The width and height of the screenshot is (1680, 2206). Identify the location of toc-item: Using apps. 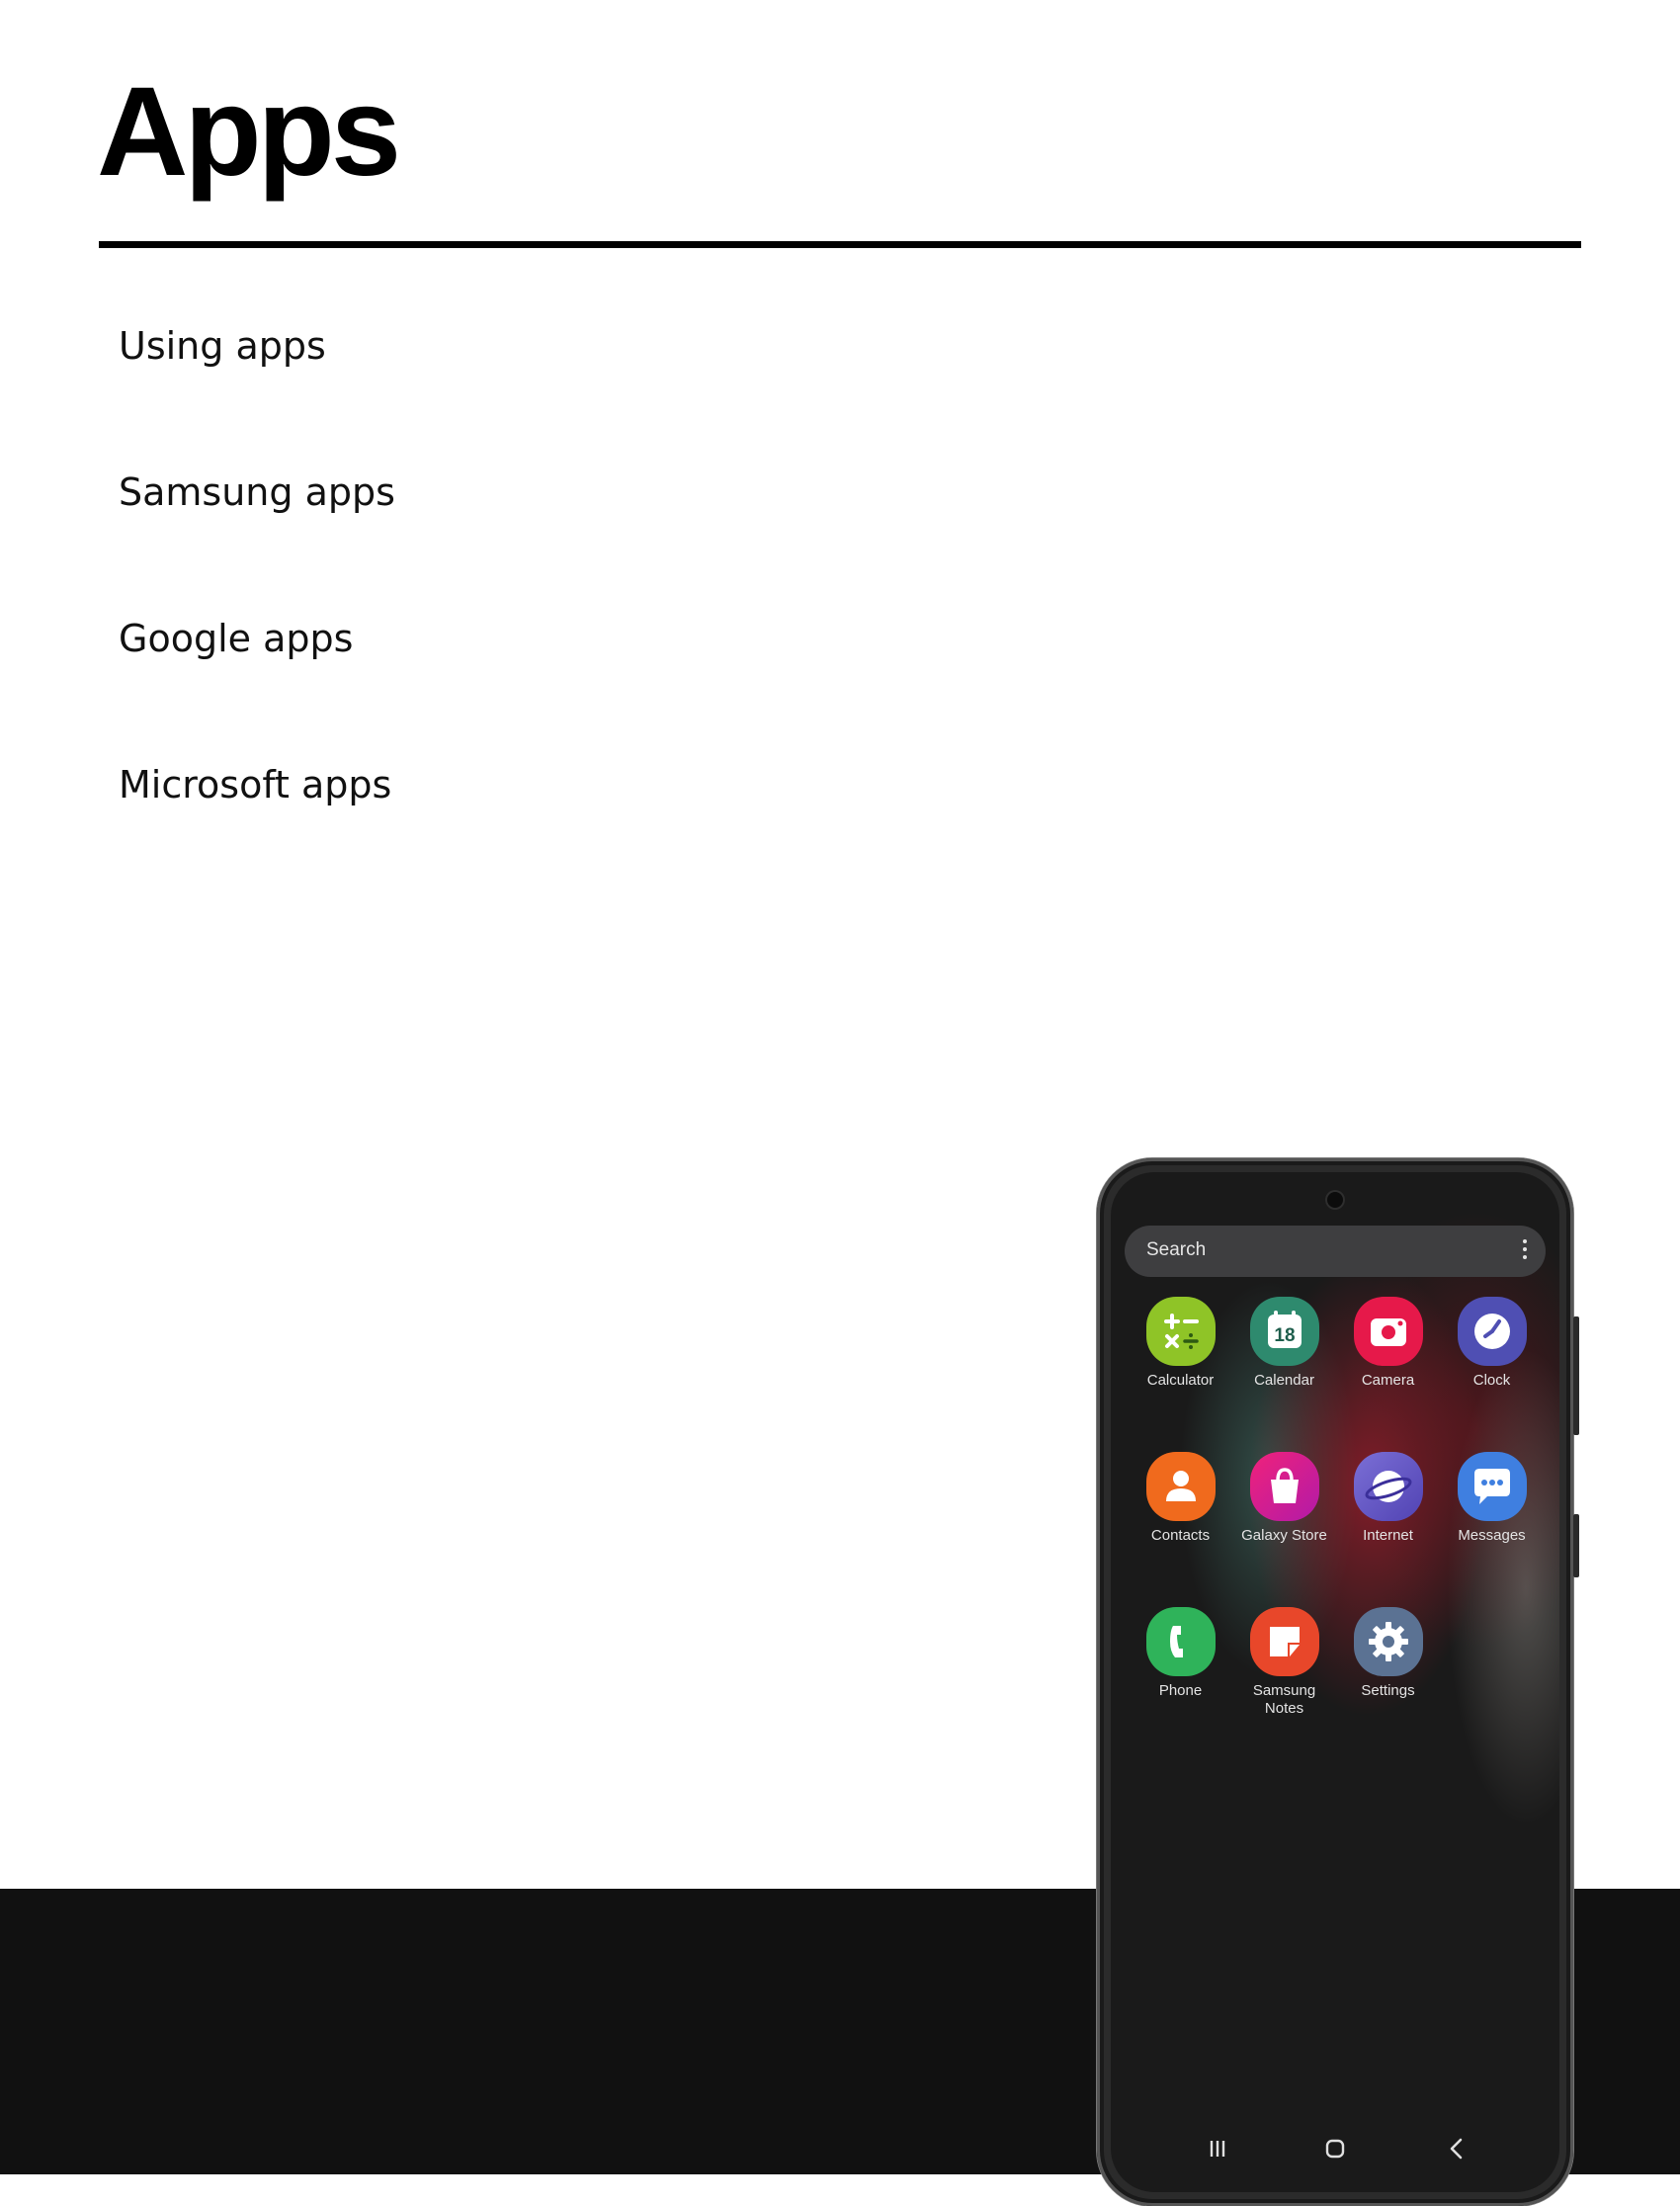
(257, 395).